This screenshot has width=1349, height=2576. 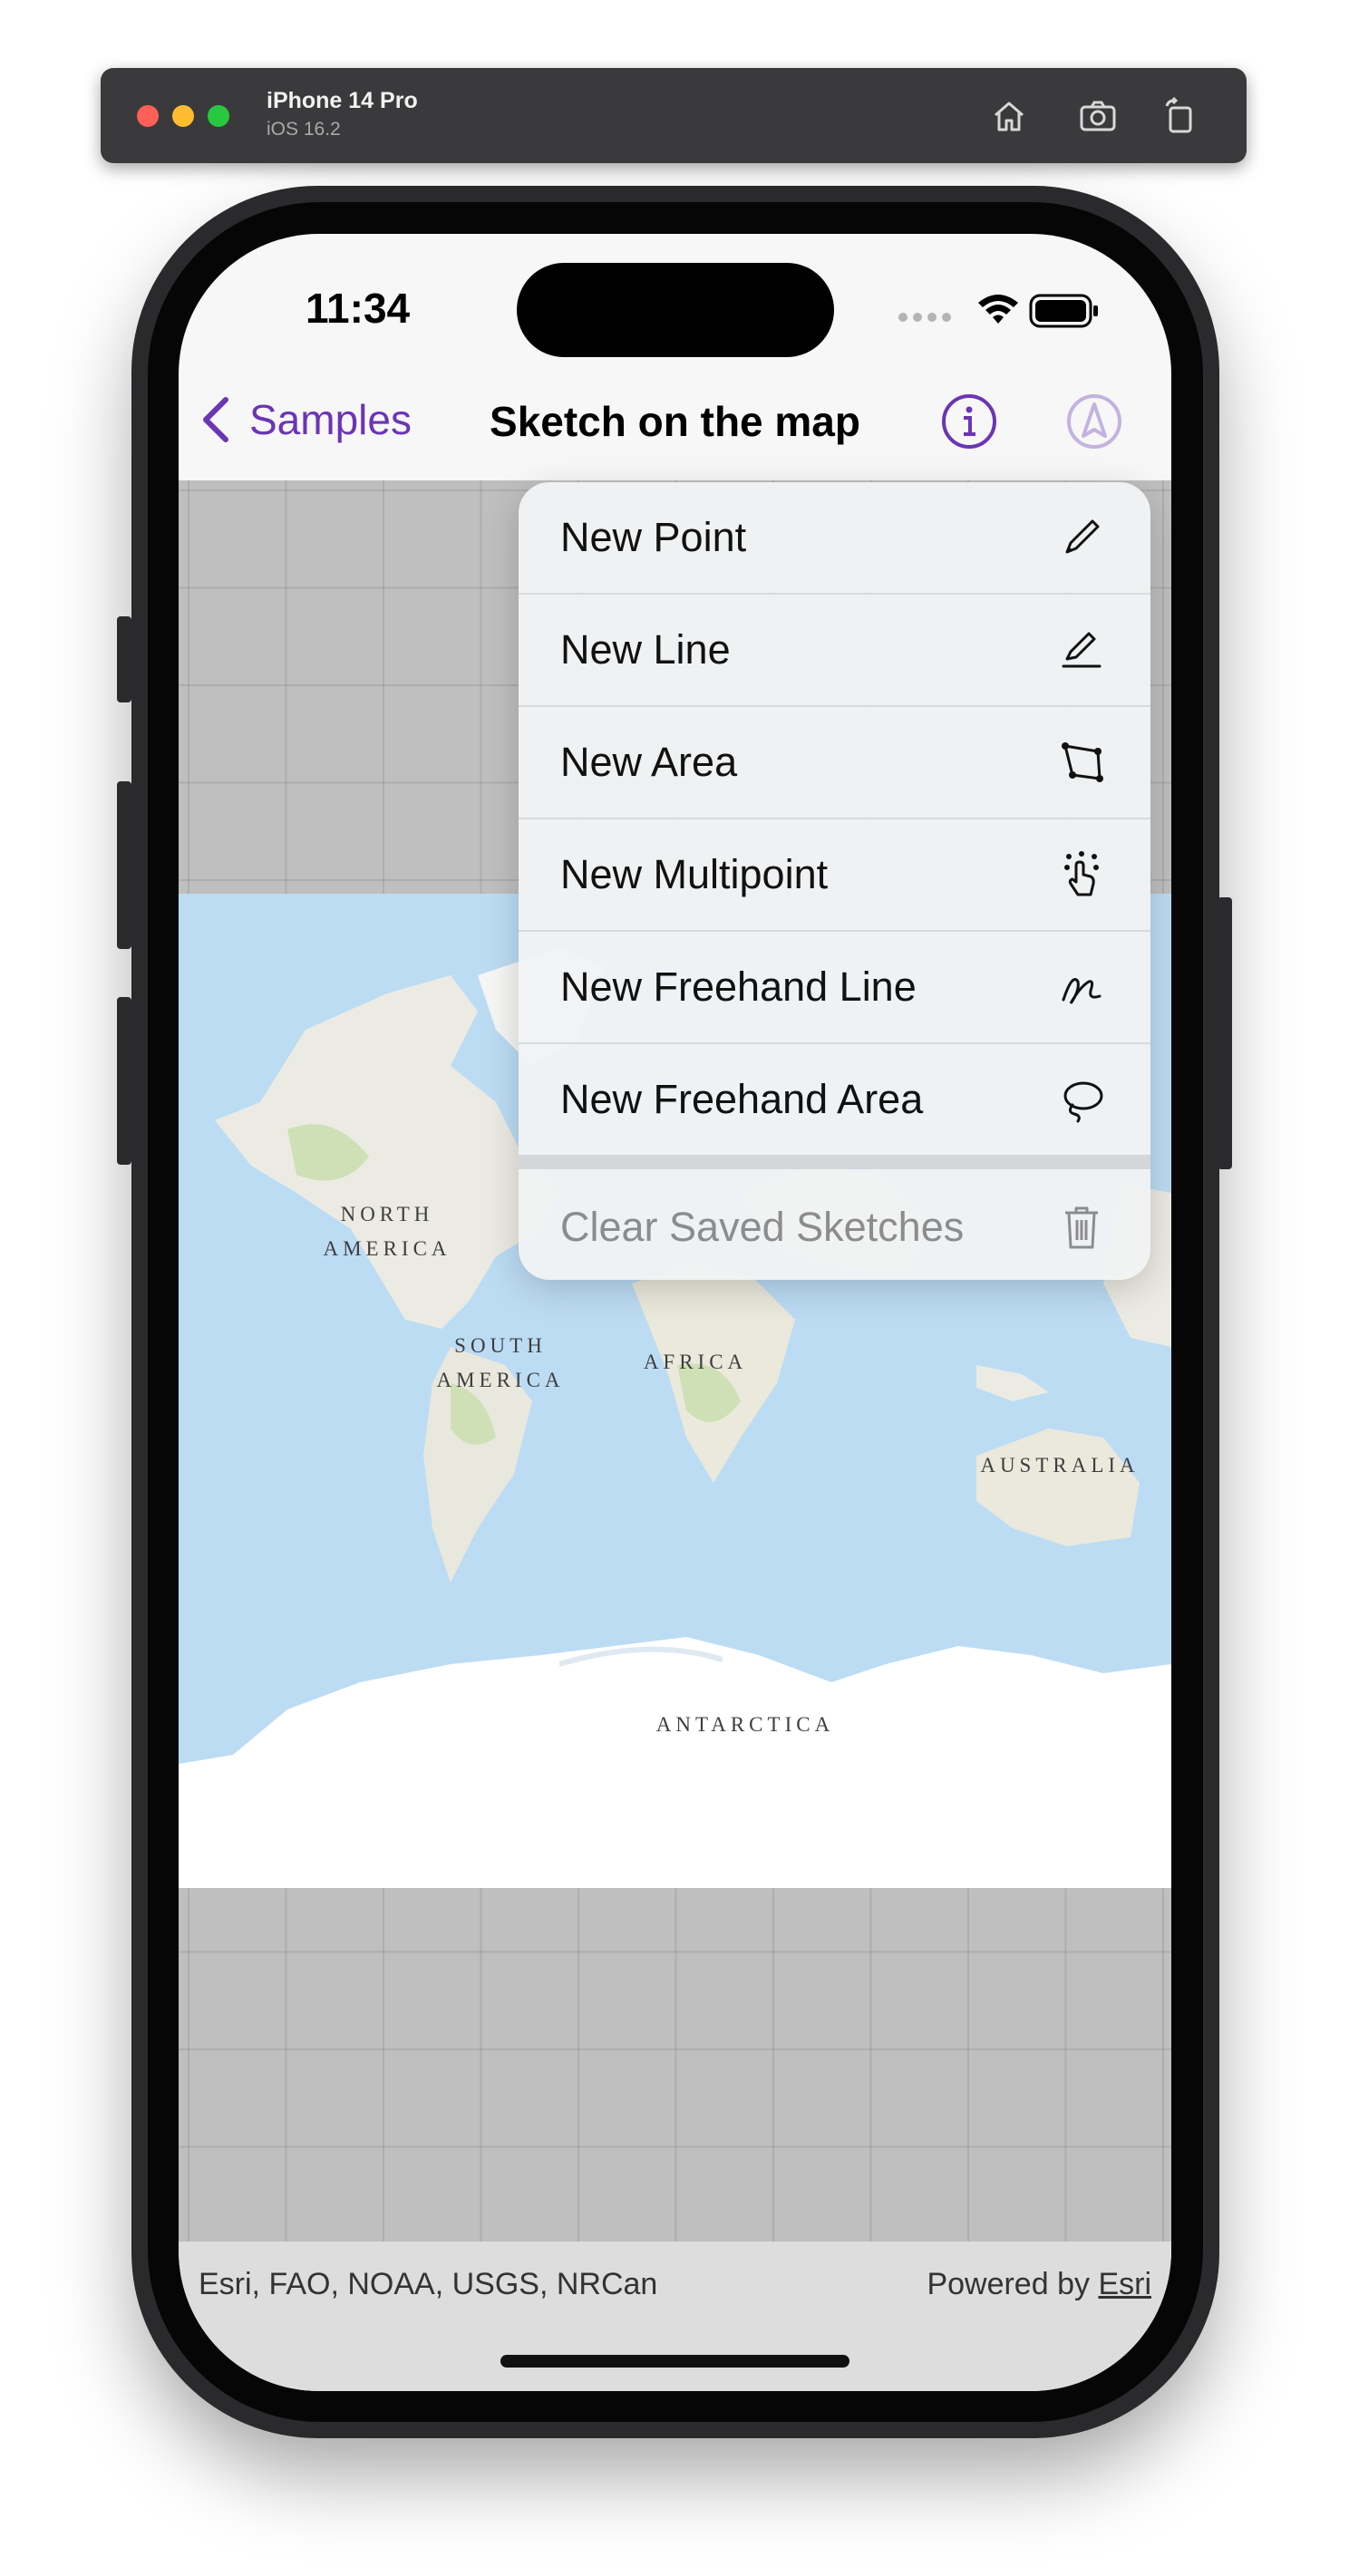 I want to click on menu-item-new-area: New Area, so click(x=834, y=763).